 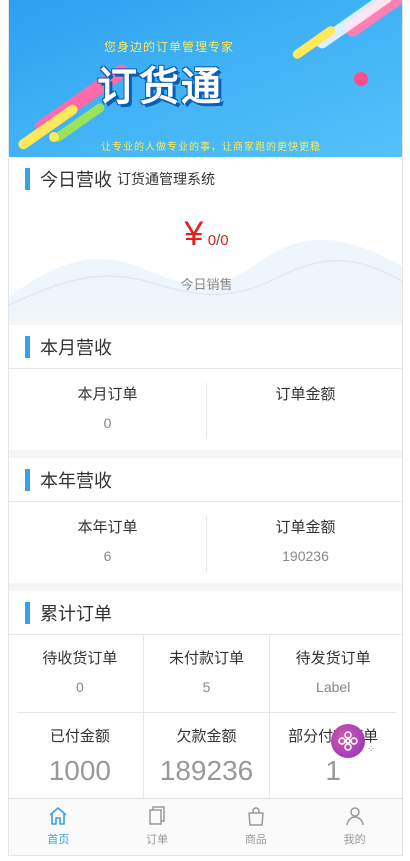 I want to click on stat-label: 未付款订单, so click(x=207, y=658).